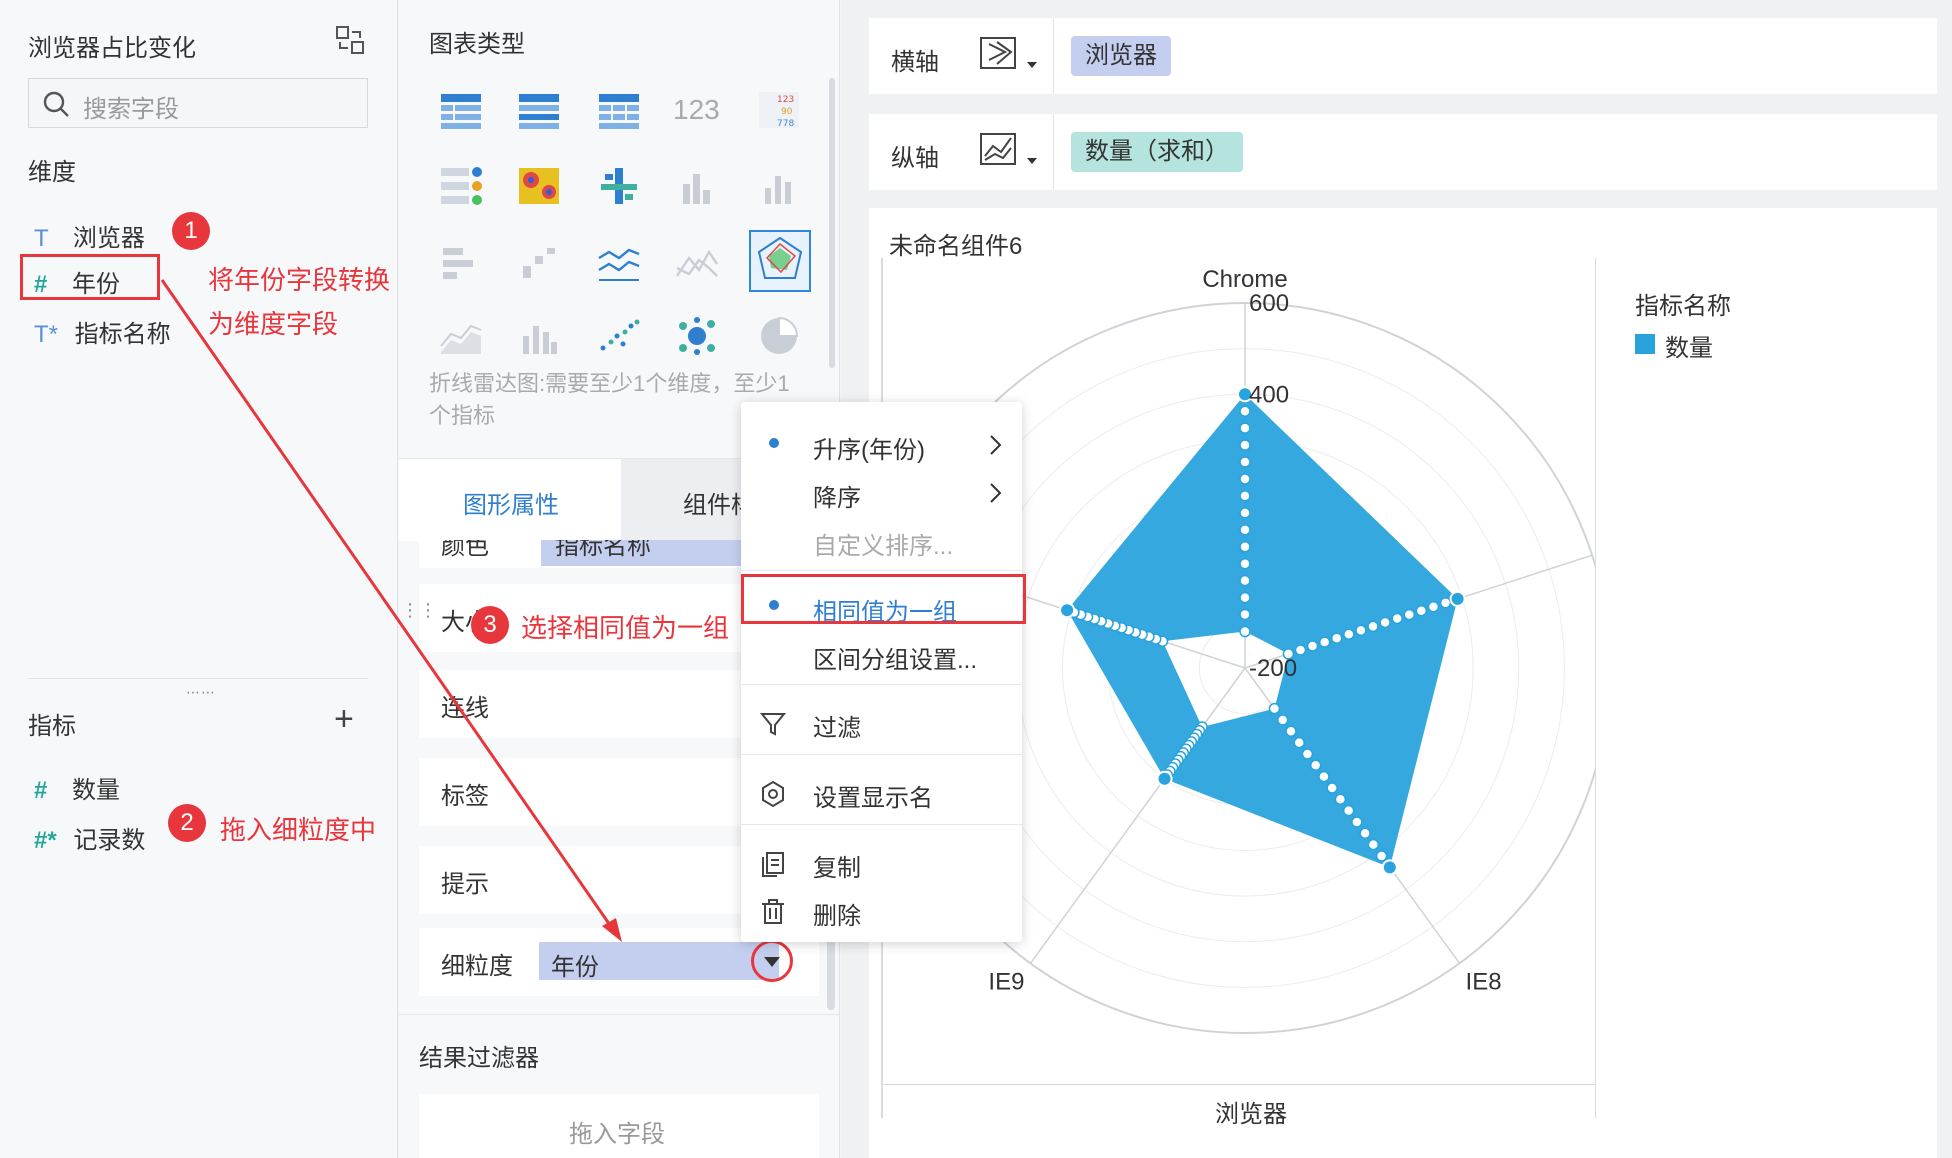 The width and height of the screenshot is (1952, 1158). I want to click on cross-table-icon, so click(619, 110).